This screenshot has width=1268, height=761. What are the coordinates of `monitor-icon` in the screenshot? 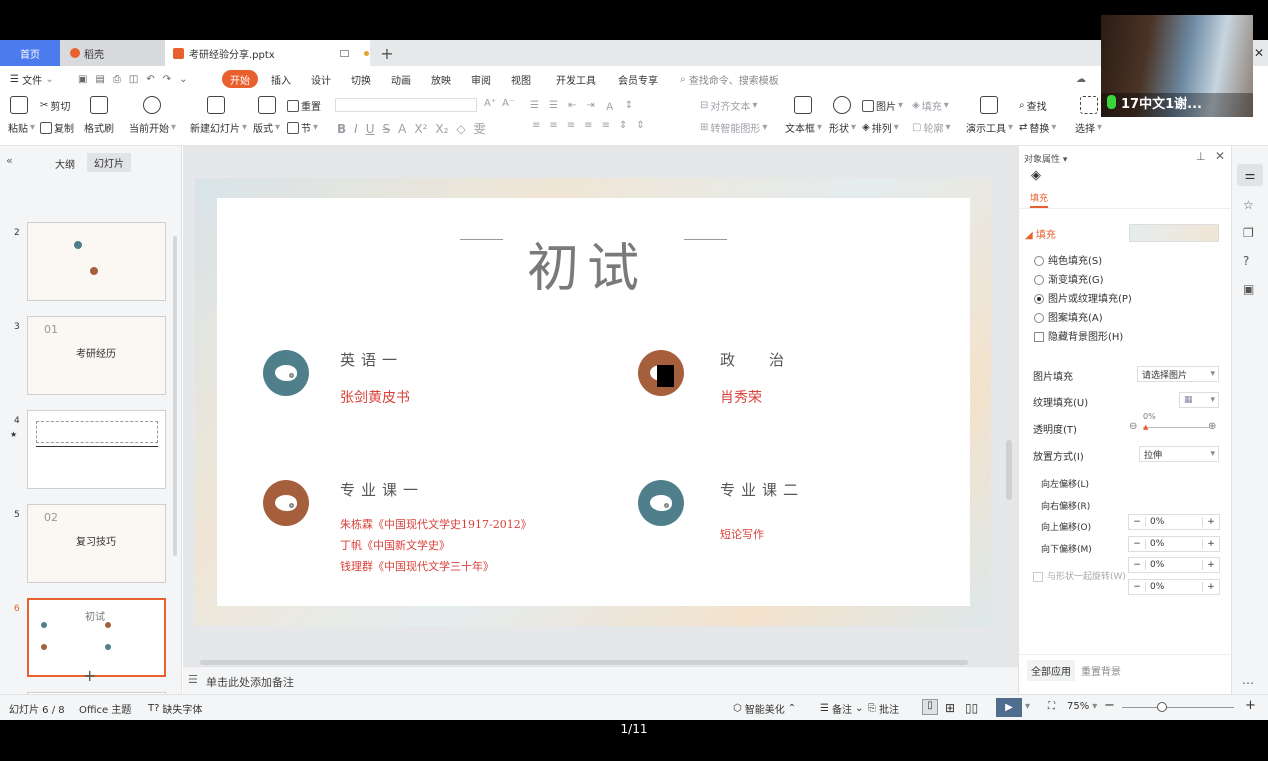 It's located at (344, 53).